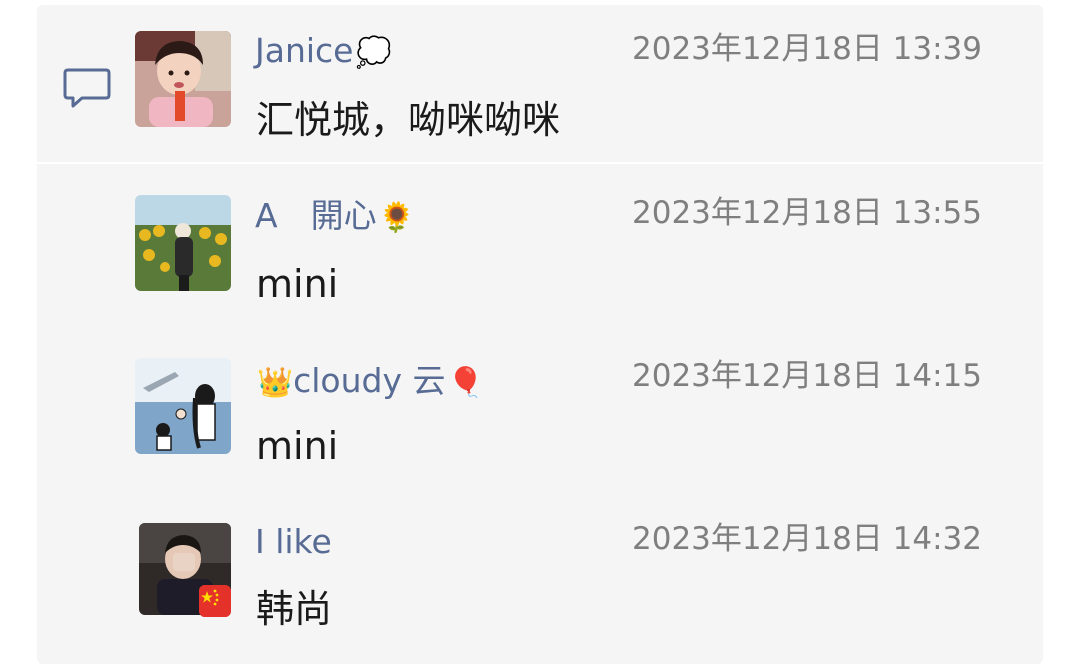  What do you see at coordinates (183, 243) in the screenshot?
I see `sunflower-field-avatar` at bounding box center [183, 243].